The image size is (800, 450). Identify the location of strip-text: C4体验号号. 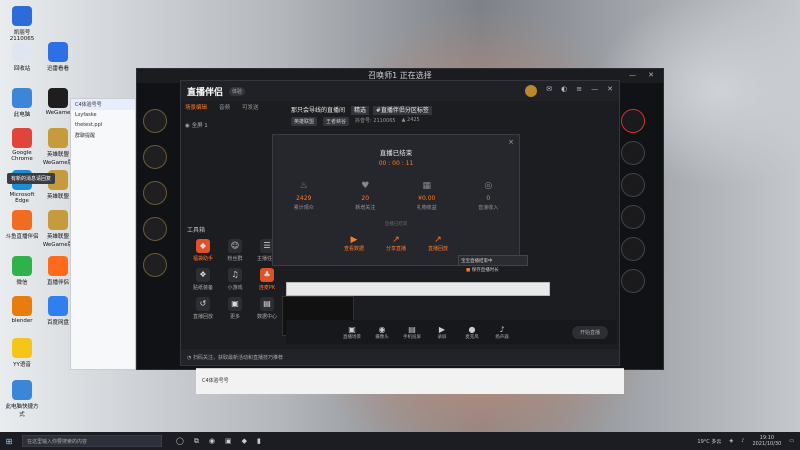
(215, 381).